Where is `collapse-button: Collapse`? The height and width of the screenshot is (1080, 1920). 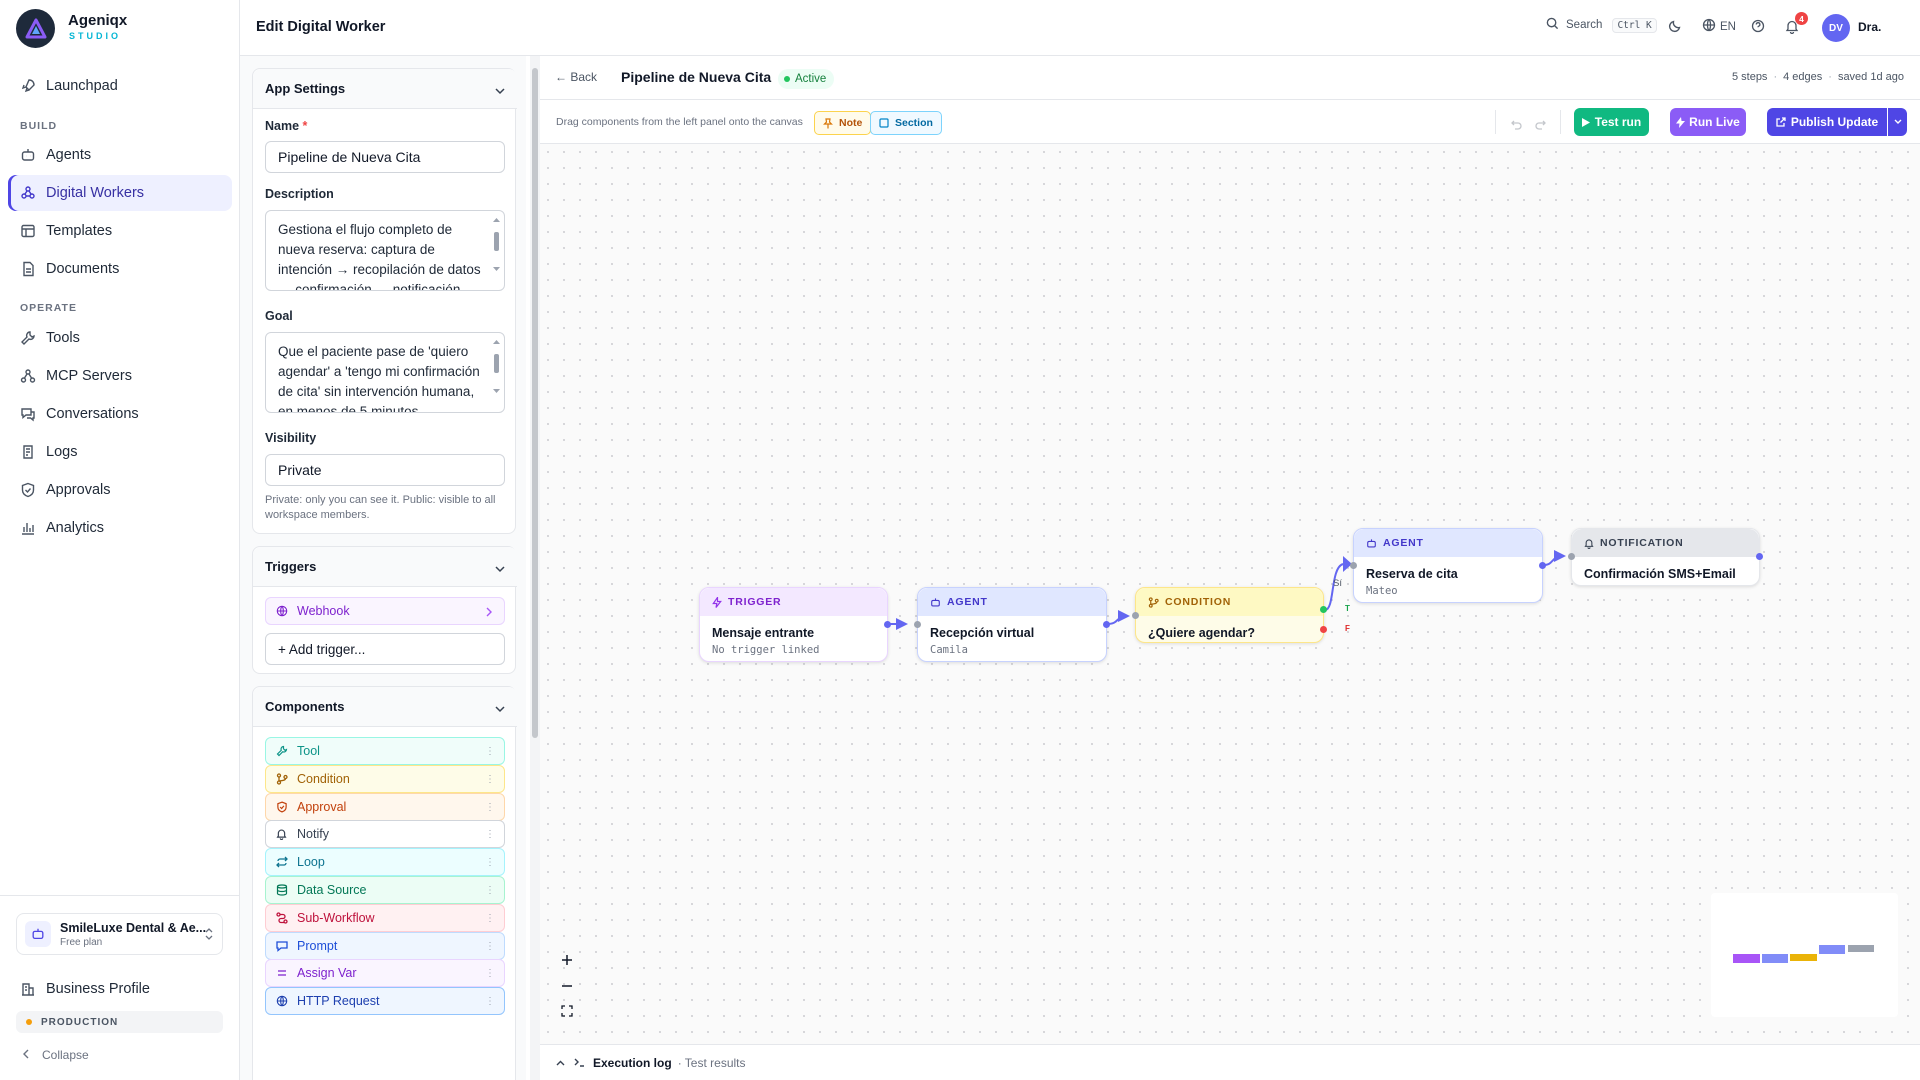 collapse-button: Collapse is located at coordinates (55, 1055).